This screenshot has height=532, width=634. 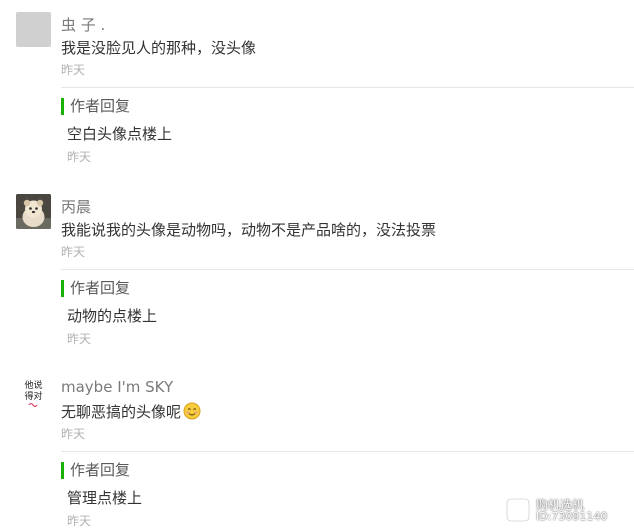 What do you see at coordinates (159, 48) in the screenshot?
I see `comment-content: 我是没脸见人的那种，没头像` at bounding box center [159, 48].